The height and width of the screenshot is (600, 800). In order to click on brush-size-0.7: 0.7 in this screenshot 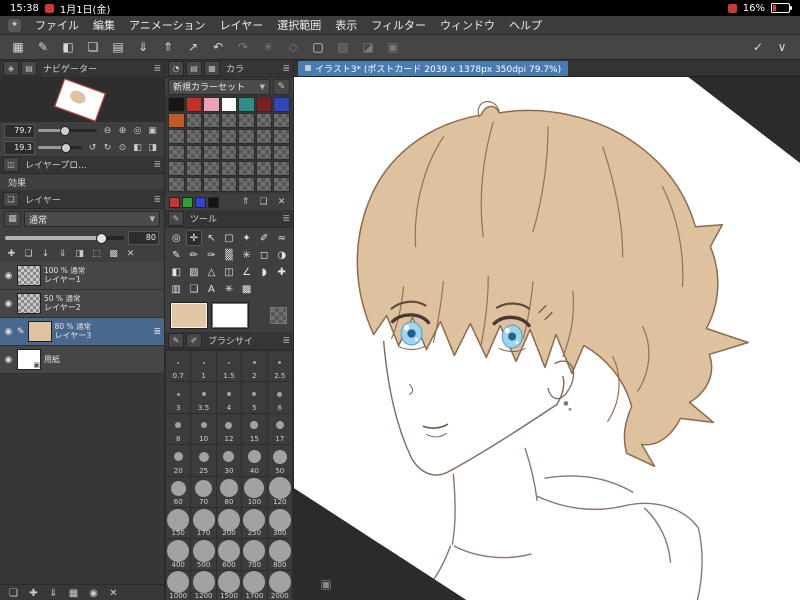, I will do `click(178, 366)`.